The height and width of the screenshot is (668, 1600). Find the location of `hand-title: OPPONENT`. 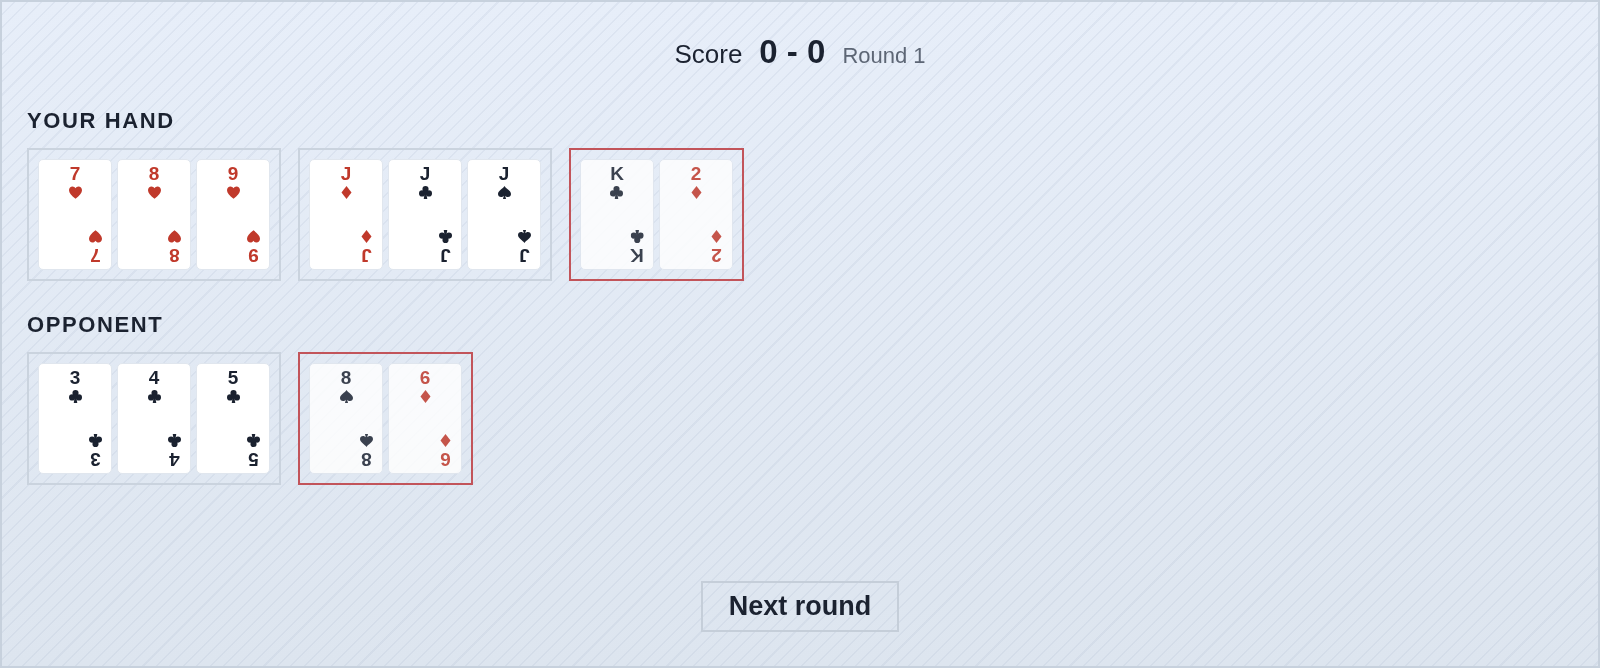

hand-title: OPPONENT is located at coordinates (95, 325).